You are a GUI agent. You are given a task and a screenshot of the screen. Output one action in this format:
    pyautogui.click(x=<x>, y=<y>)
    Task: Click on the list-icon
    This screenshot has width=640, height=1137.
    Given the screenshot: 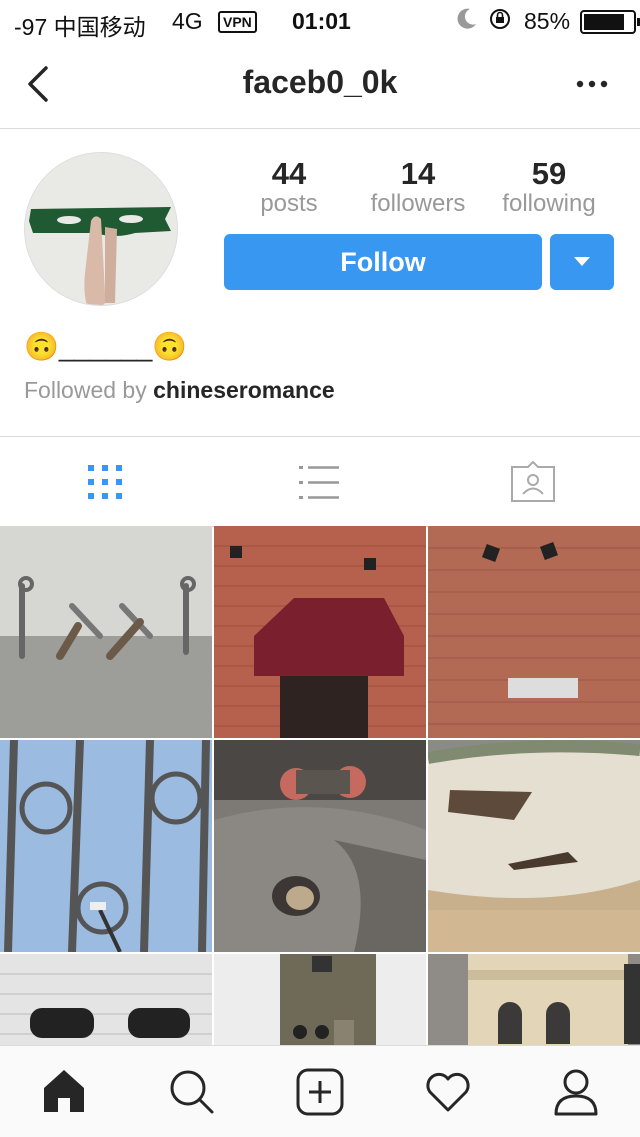 What is the action you would take?
    pyautogui.click(x=319, y=482)
    